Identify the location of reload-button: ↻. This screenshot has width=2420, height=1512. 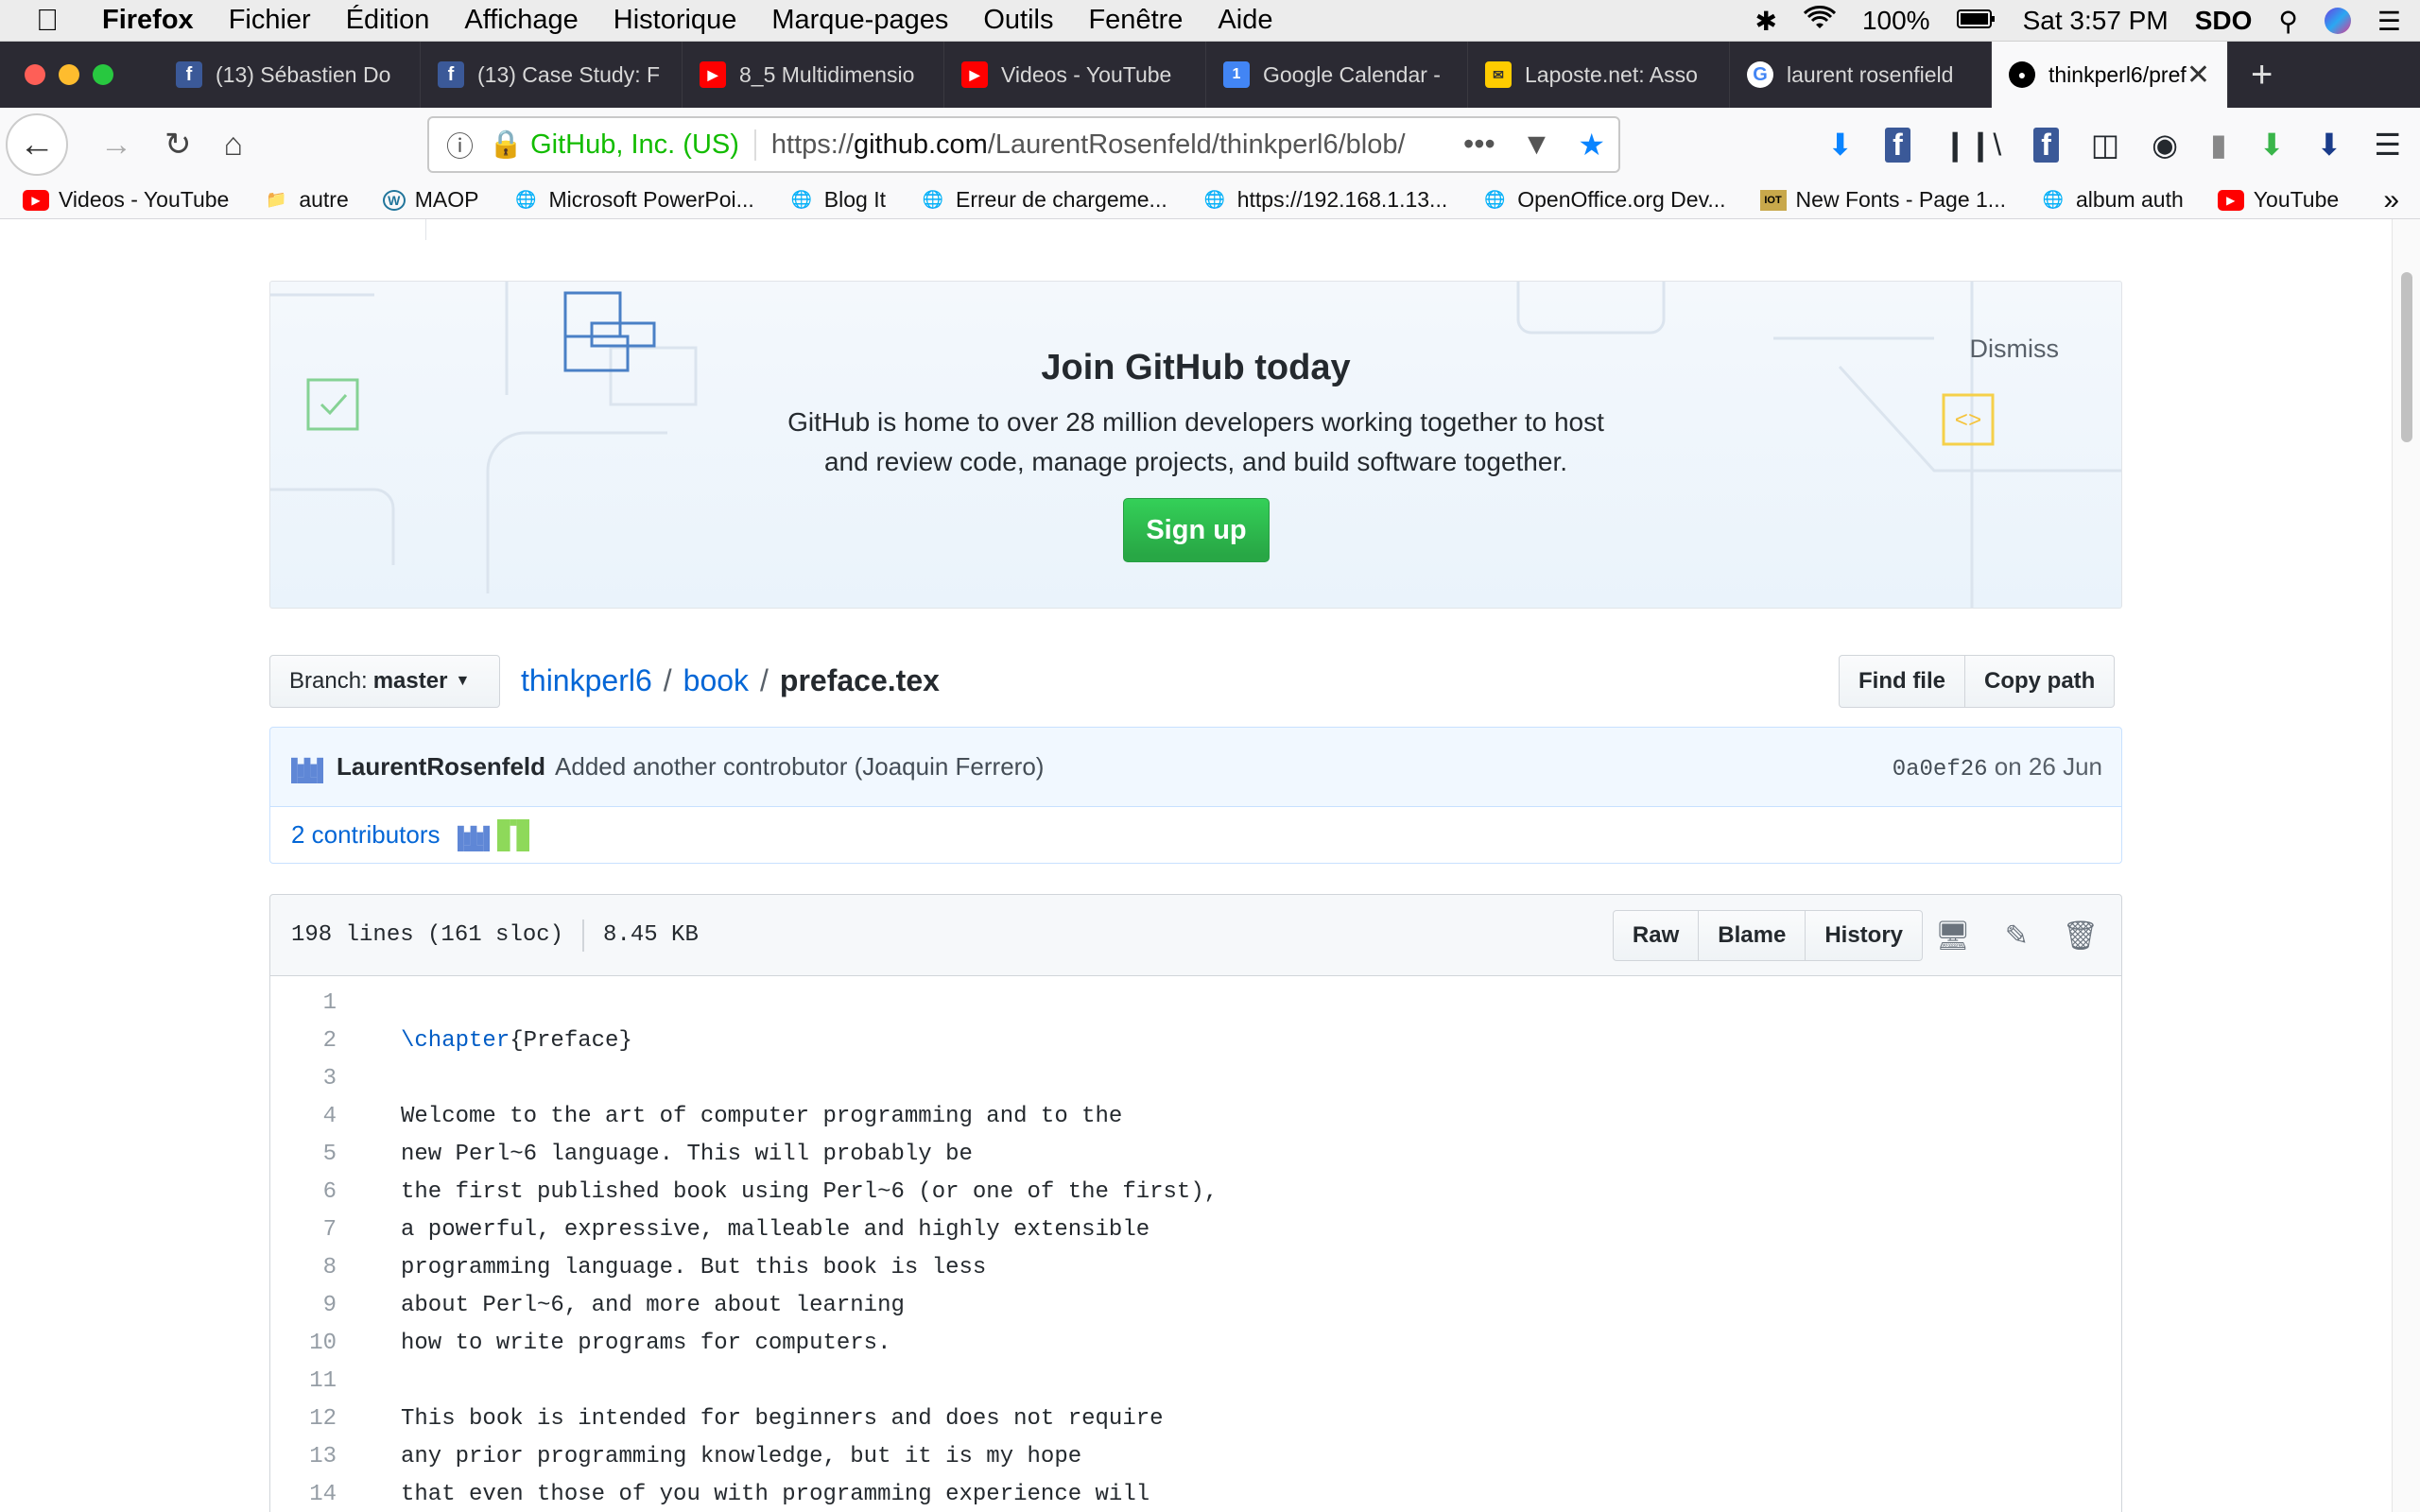
(178, 144).